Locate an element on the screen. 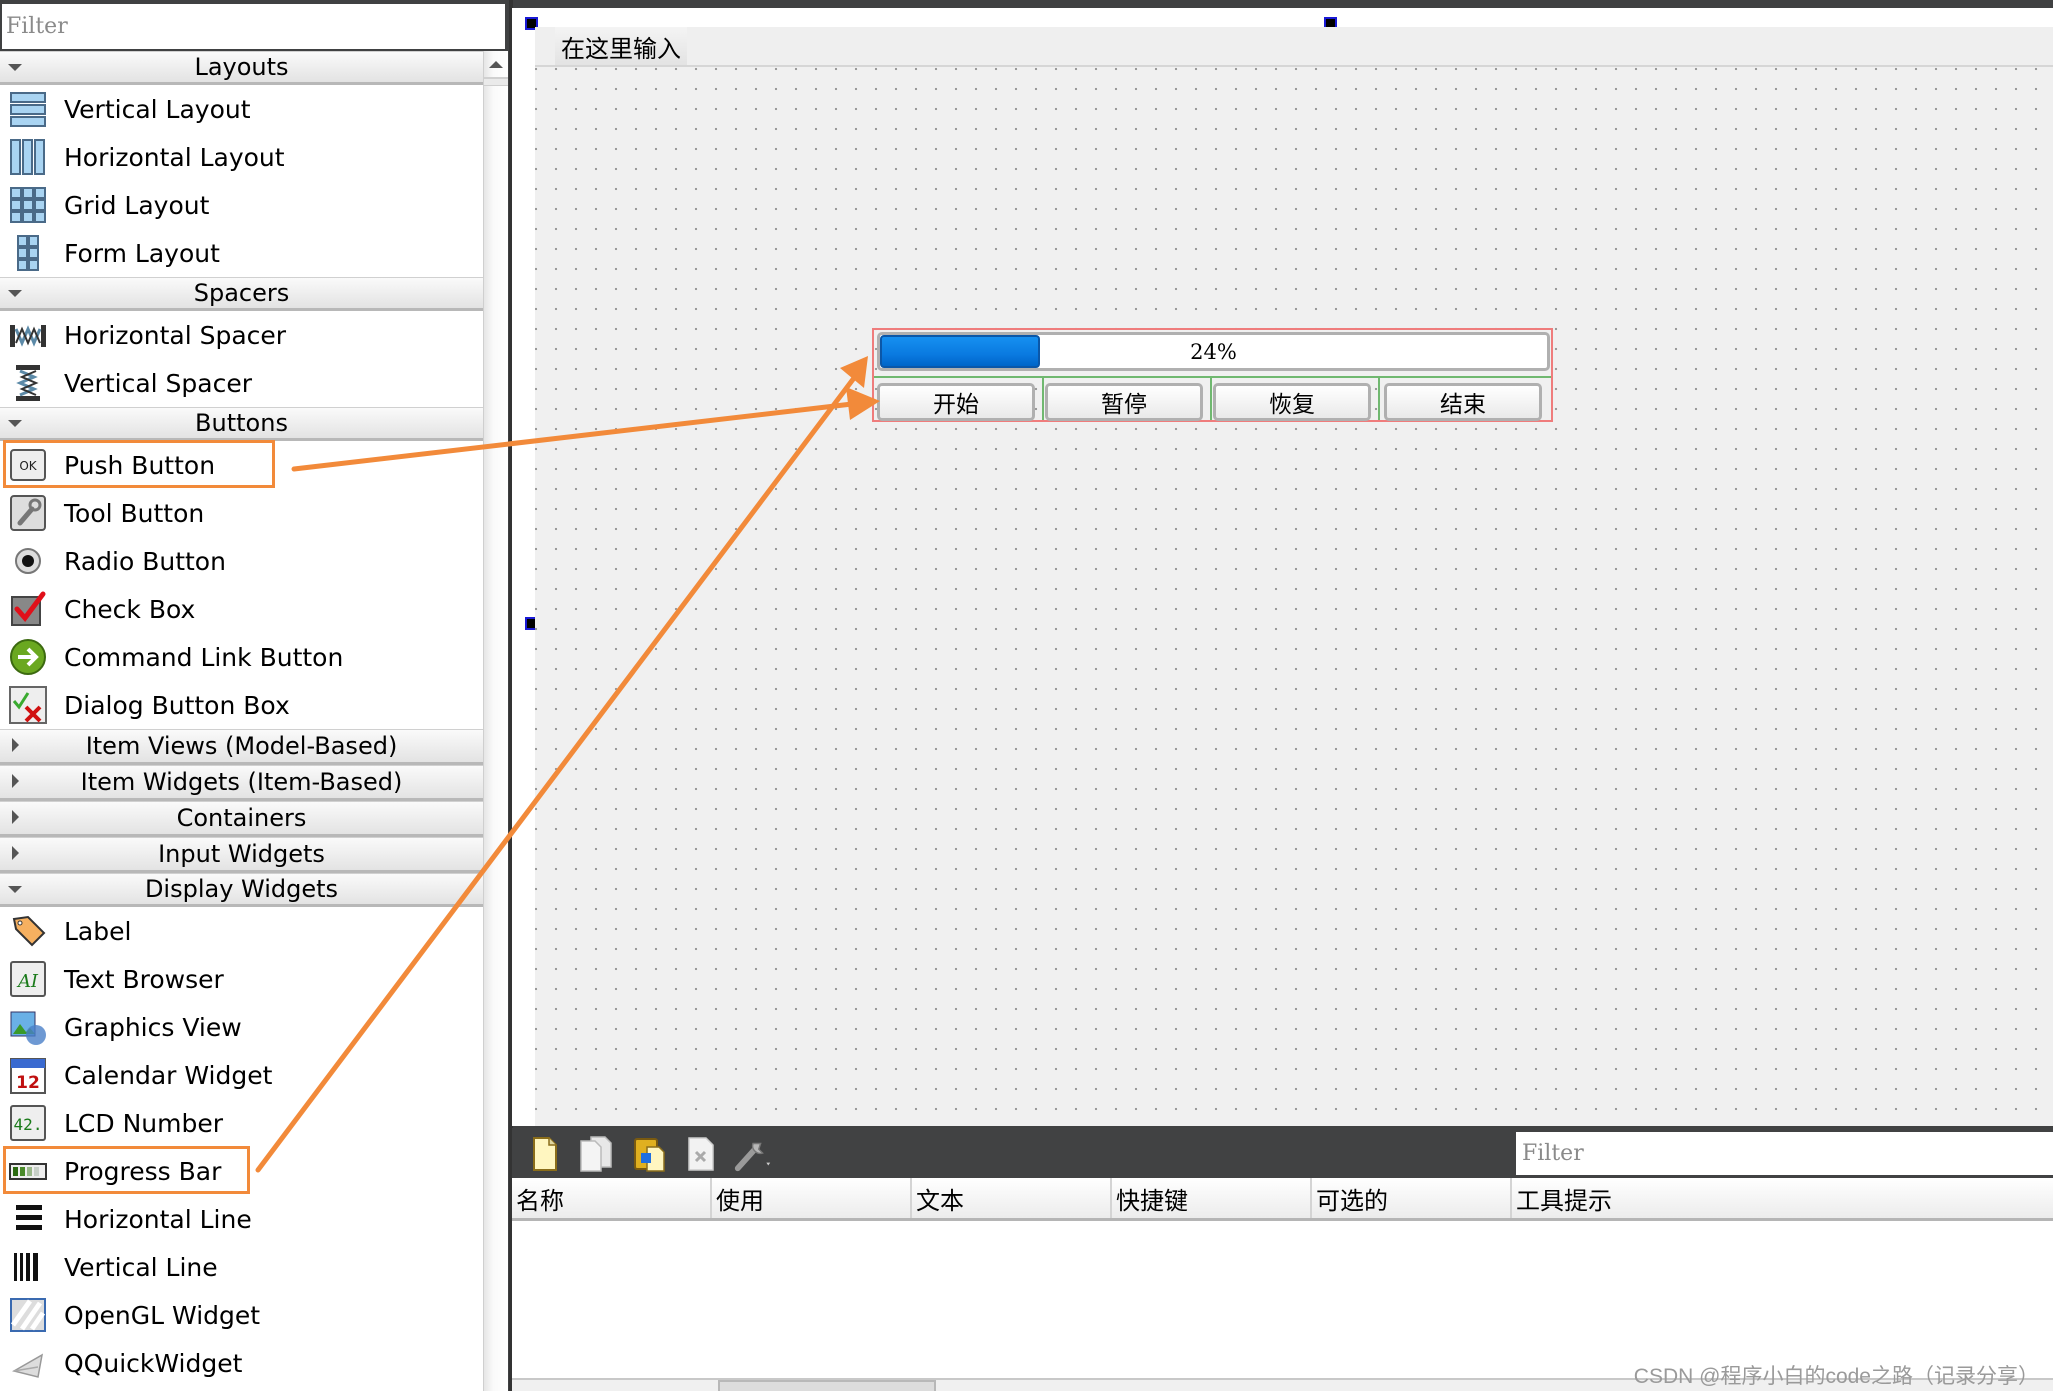  widget-item-calendar-widget: 12 Calendar Widget is located at coordinates (241, 1075).